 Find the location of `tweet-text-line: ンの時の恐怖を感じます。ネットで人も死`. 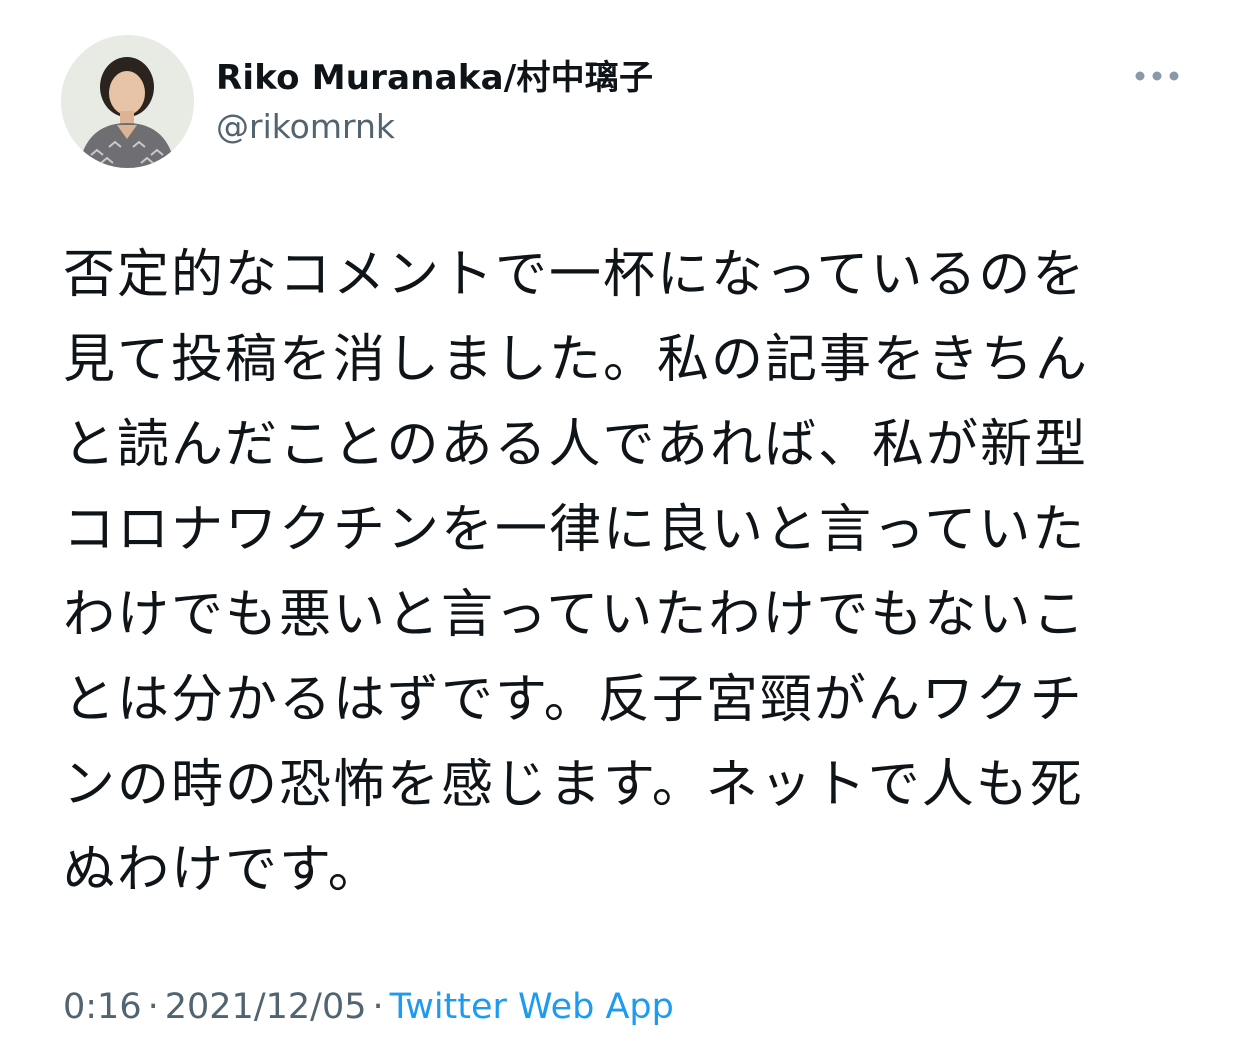

tweet-text-line: ンの時の恐怖を感じます。ネットで人も死 is located at coordinates (573, 785).